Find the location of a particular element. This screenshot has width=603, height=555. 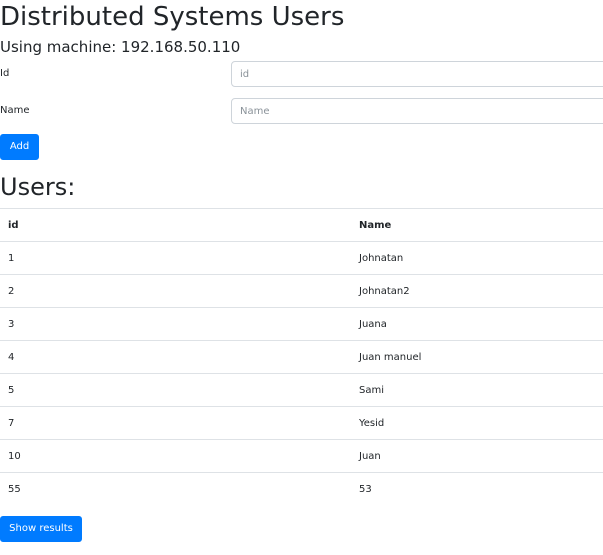

users-heading: Users: is located at coordinates (38, 187).